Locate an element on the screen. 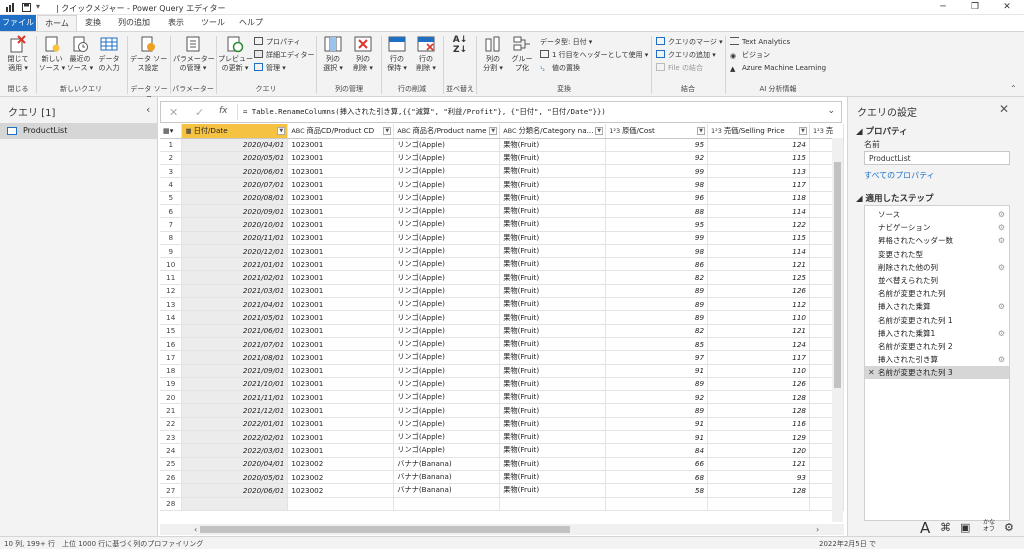  selling-price-cell is located at coordinates (758, 504).